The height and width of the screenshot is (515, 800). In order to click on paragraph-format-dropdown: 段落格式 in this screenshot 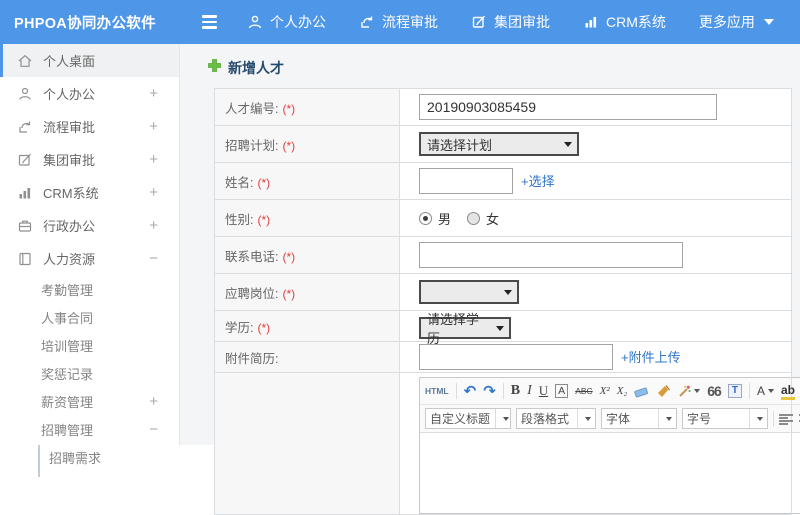, I will do `click(556, 418)`.